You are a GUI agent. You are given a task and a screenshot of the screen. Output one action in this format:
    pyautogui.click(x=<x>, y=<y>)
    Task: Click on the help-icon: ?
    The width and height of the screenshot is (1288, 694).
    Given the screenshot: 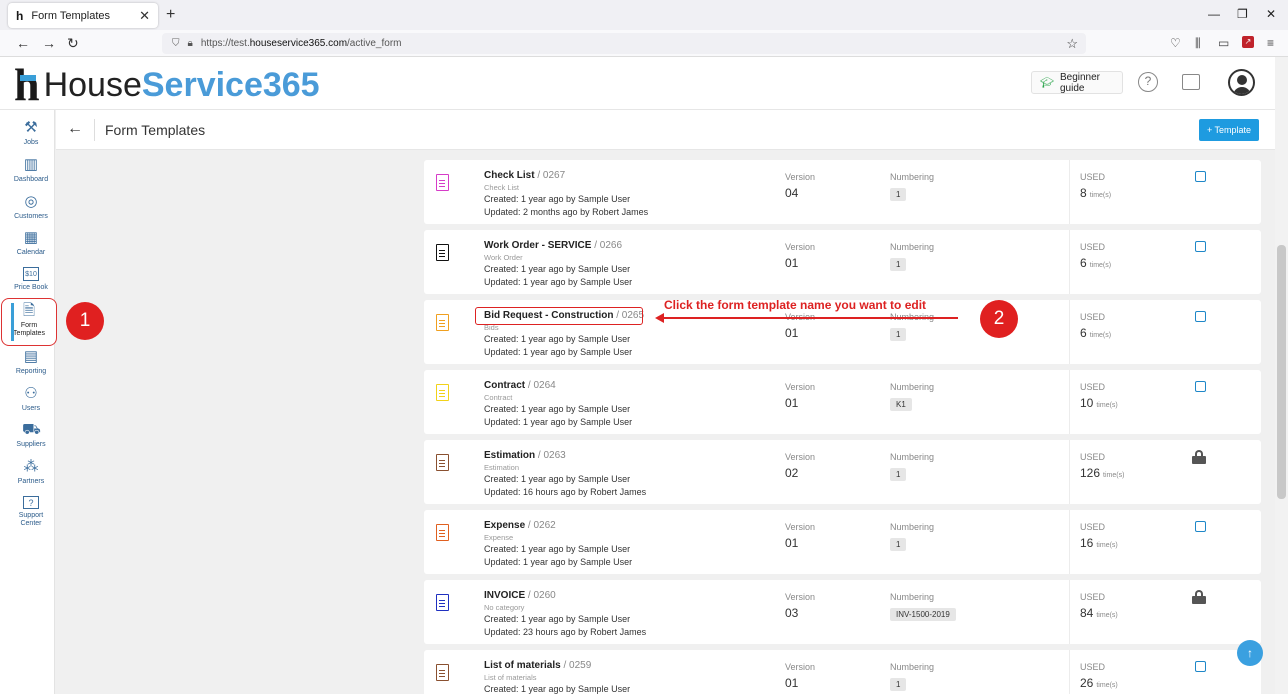 What is the action you would take?
    pyautogui.click(x=1148, y=82)
    